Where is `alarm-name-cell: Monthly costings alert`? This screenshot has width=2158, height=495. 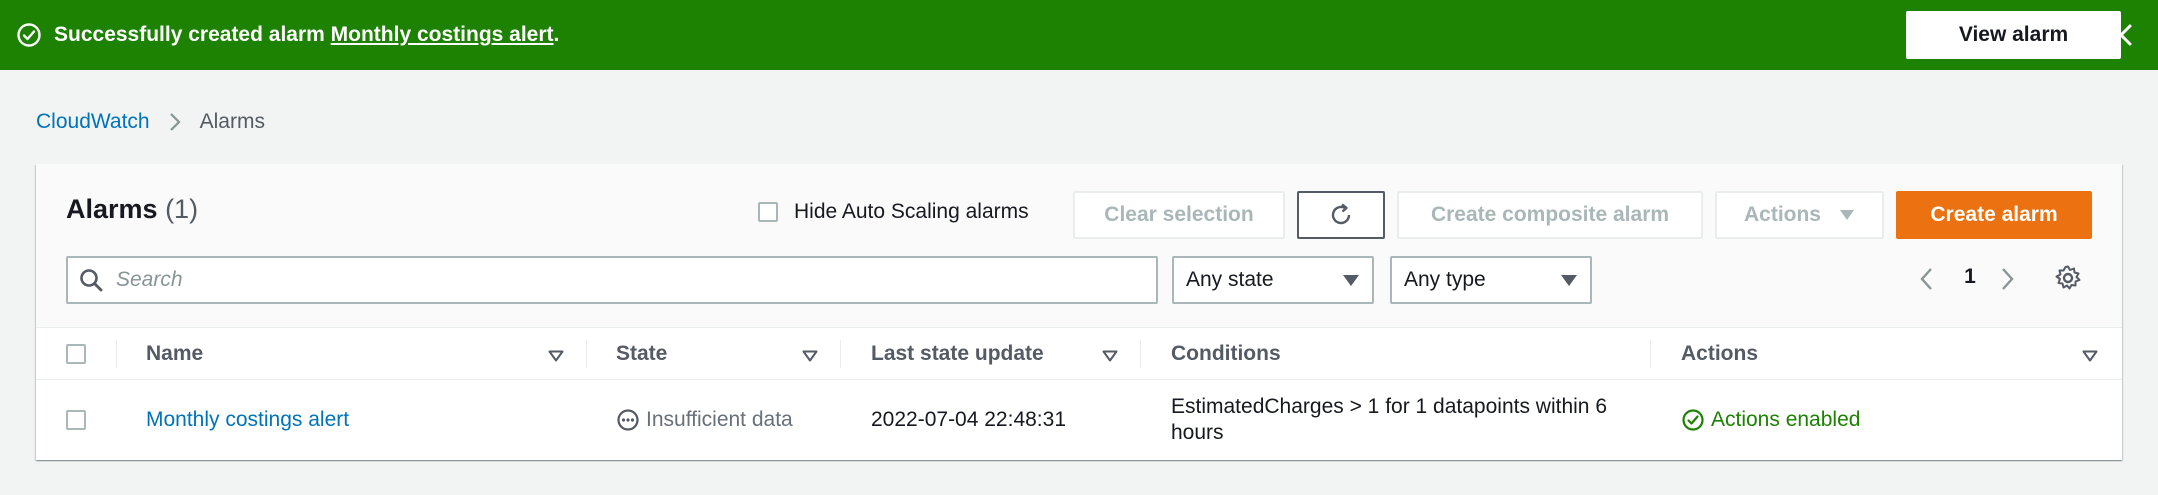
alarm-name-cell: Monthly costings alert is located at coordinates (247, 420).